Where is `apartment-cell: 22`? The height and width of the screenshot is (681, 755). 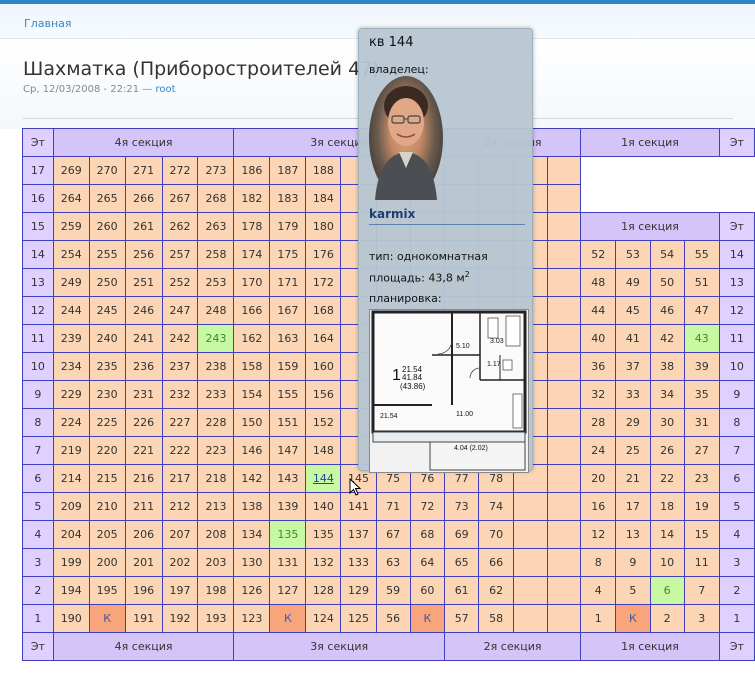 apartment-cell: 22 is located at coordinates (667, 478).